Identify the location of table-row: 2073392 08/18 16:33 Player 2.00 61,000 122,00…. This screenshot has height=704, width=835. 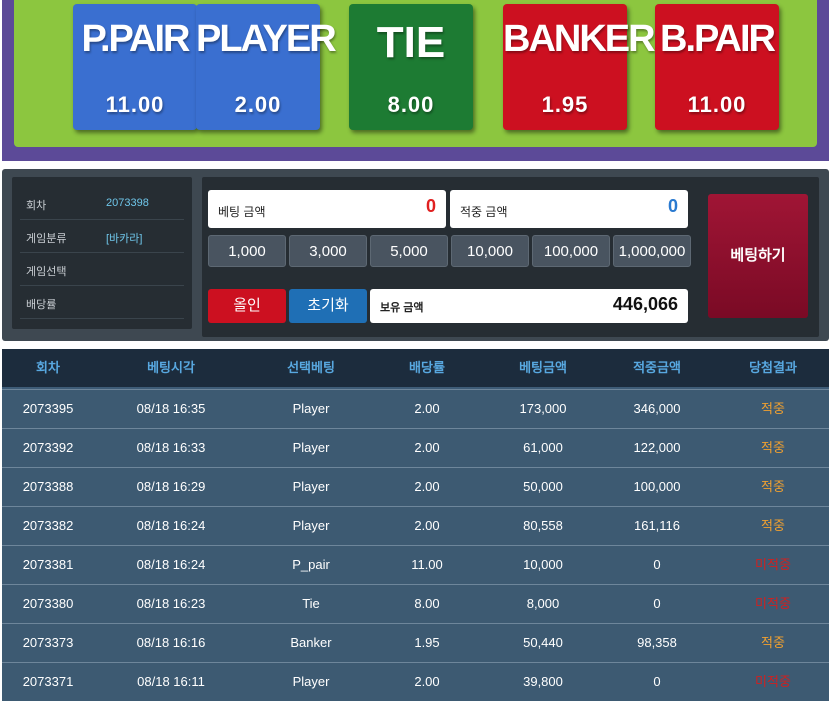
(415, 447).